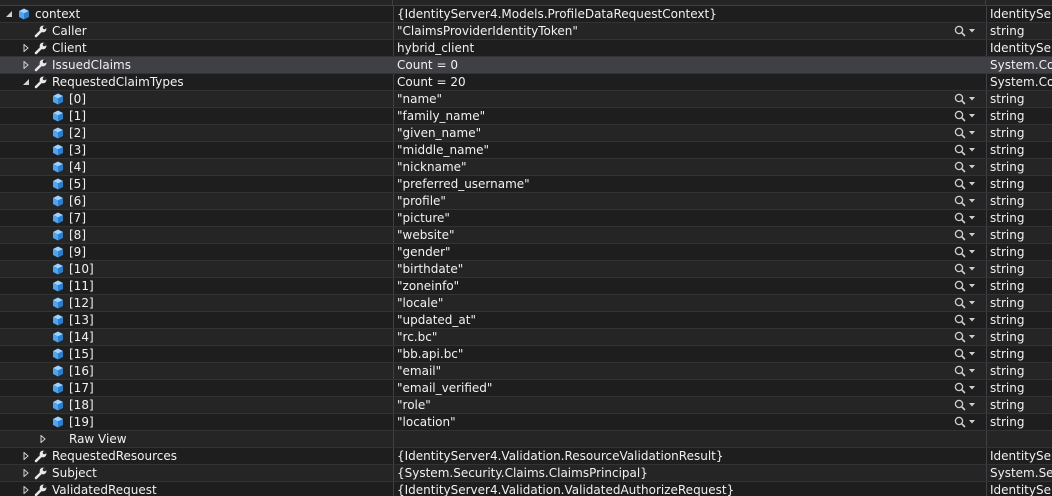  I want to click on value-cell: "location", so click(689, 422).